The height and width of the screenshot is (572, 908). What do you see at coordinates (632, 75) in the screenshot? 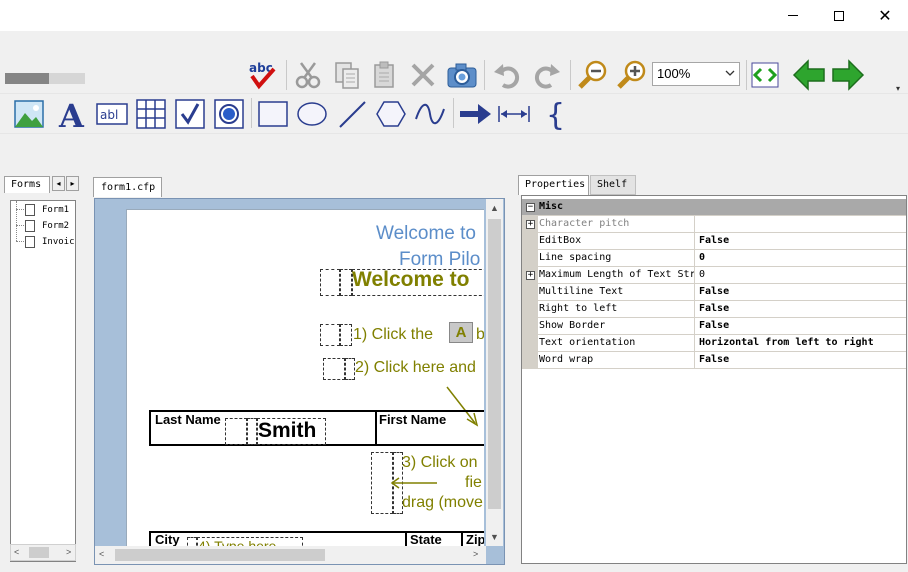
I see `zoom-in-icon` at bounding box center [632, 75].